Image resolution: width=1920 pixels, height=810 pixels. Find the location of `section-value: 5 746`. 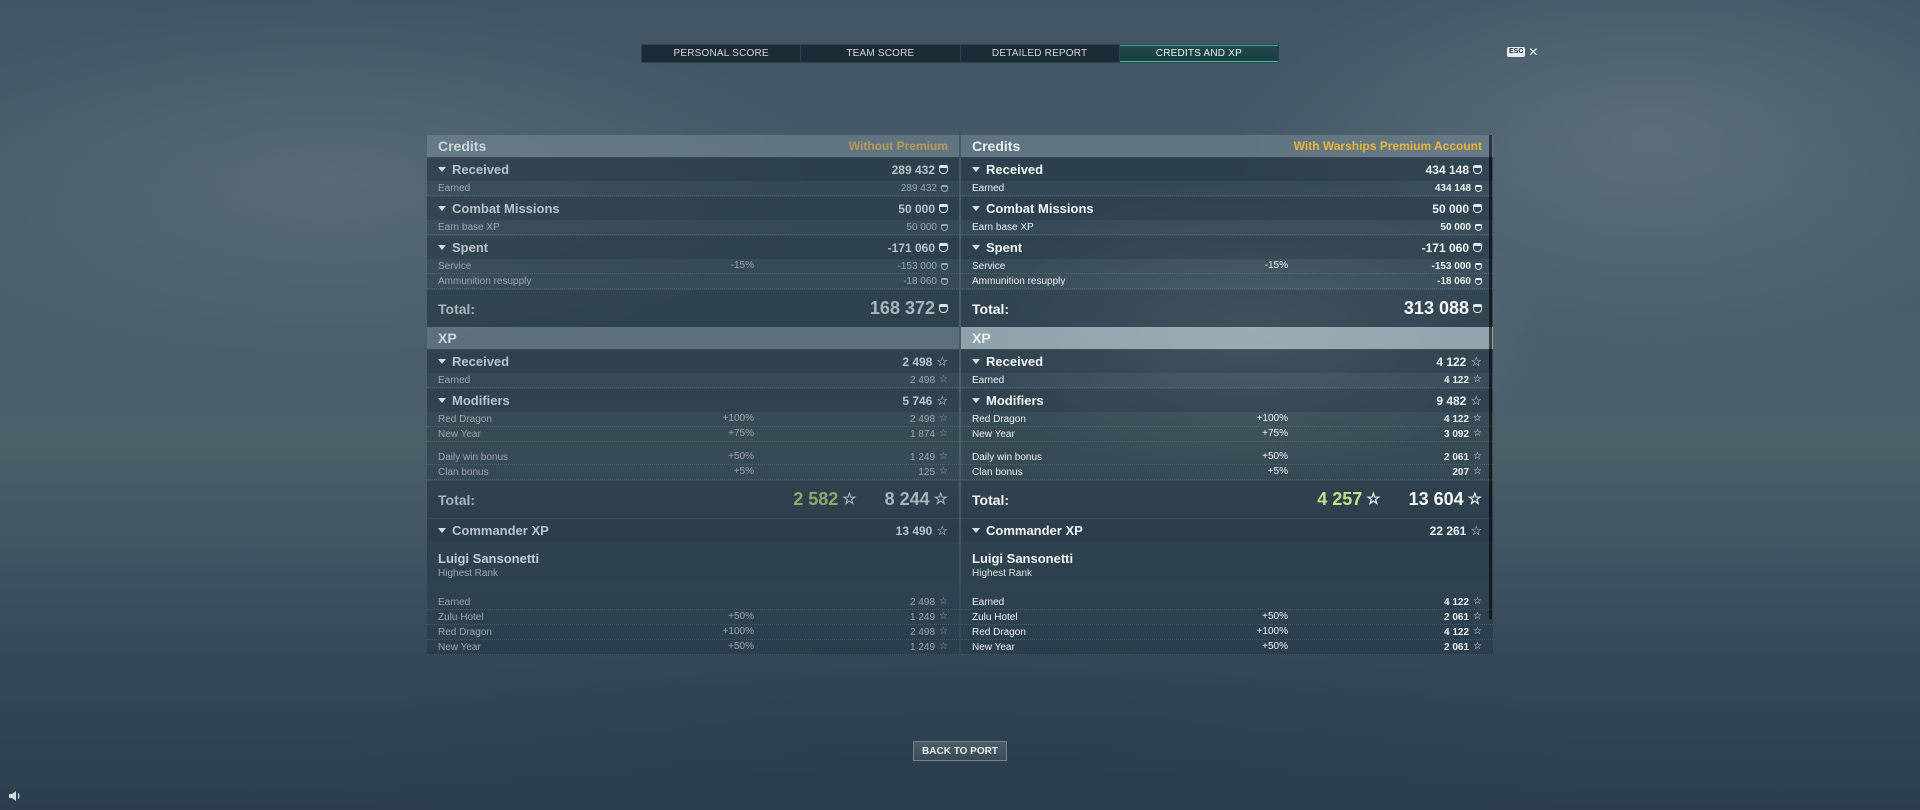

section-value: 5 746 is located at coordinates (917, 400).